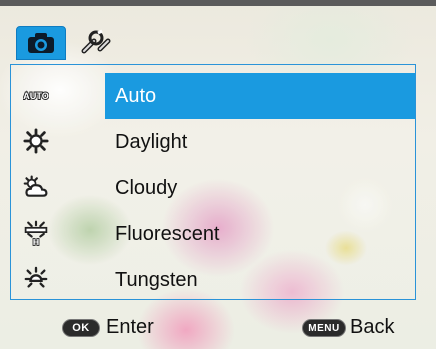 The height and width of the screenshot is (349, 436). I want to click on wb-tungsten-icon, so click(36, 279).